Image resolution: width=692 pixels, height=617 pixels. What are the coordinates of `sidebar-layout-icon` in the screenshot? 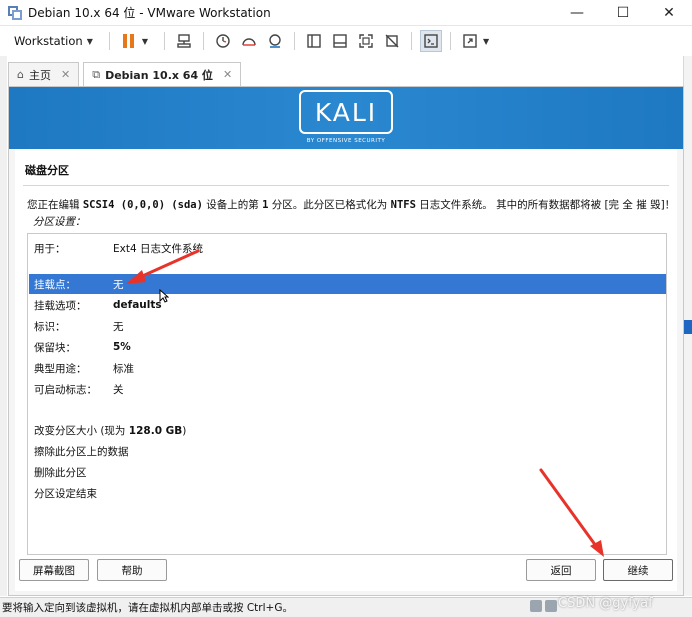 It's located at (314, 41).